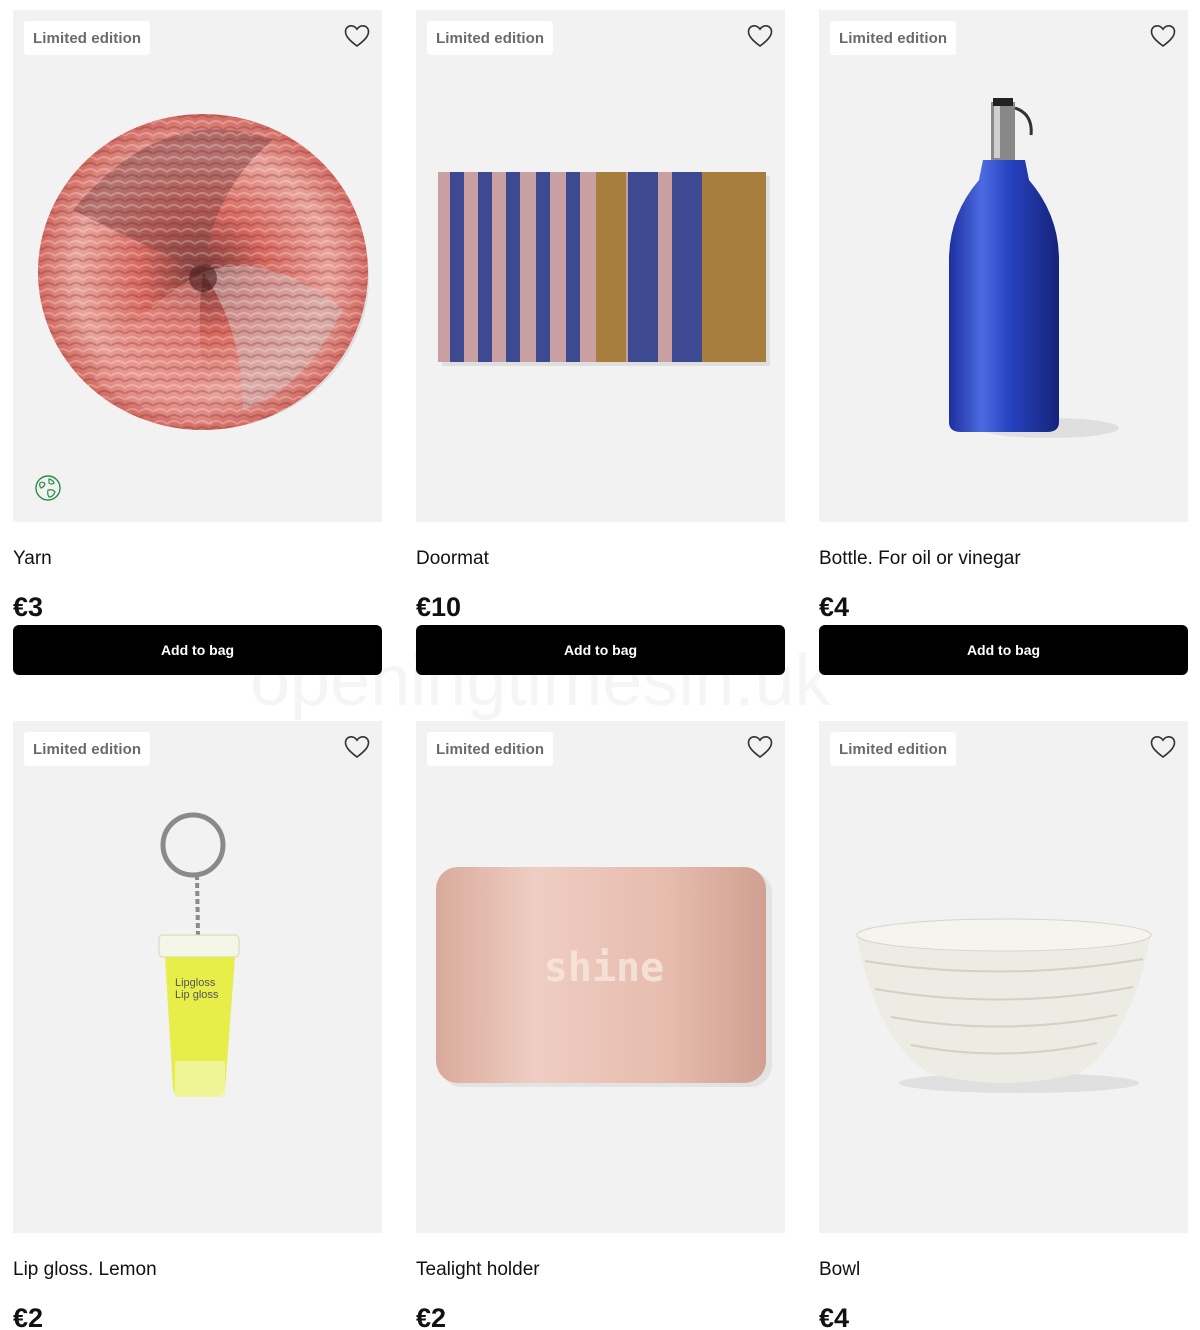 This screenshot has width=1200, height=1330. What do you see at coordinates (839, 1270) in the screenshot?
I see `product-name: Bowl` at bounding box center [839, 1270].